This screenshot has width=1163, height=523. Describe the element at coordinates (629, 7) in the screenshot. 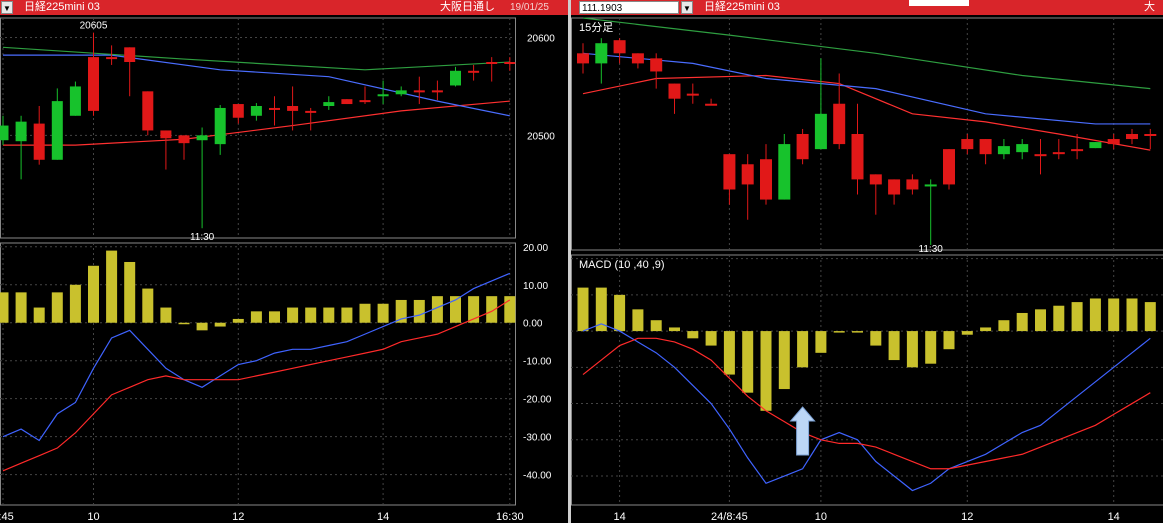

I see `right-selector-input: 111.1903` at that location.